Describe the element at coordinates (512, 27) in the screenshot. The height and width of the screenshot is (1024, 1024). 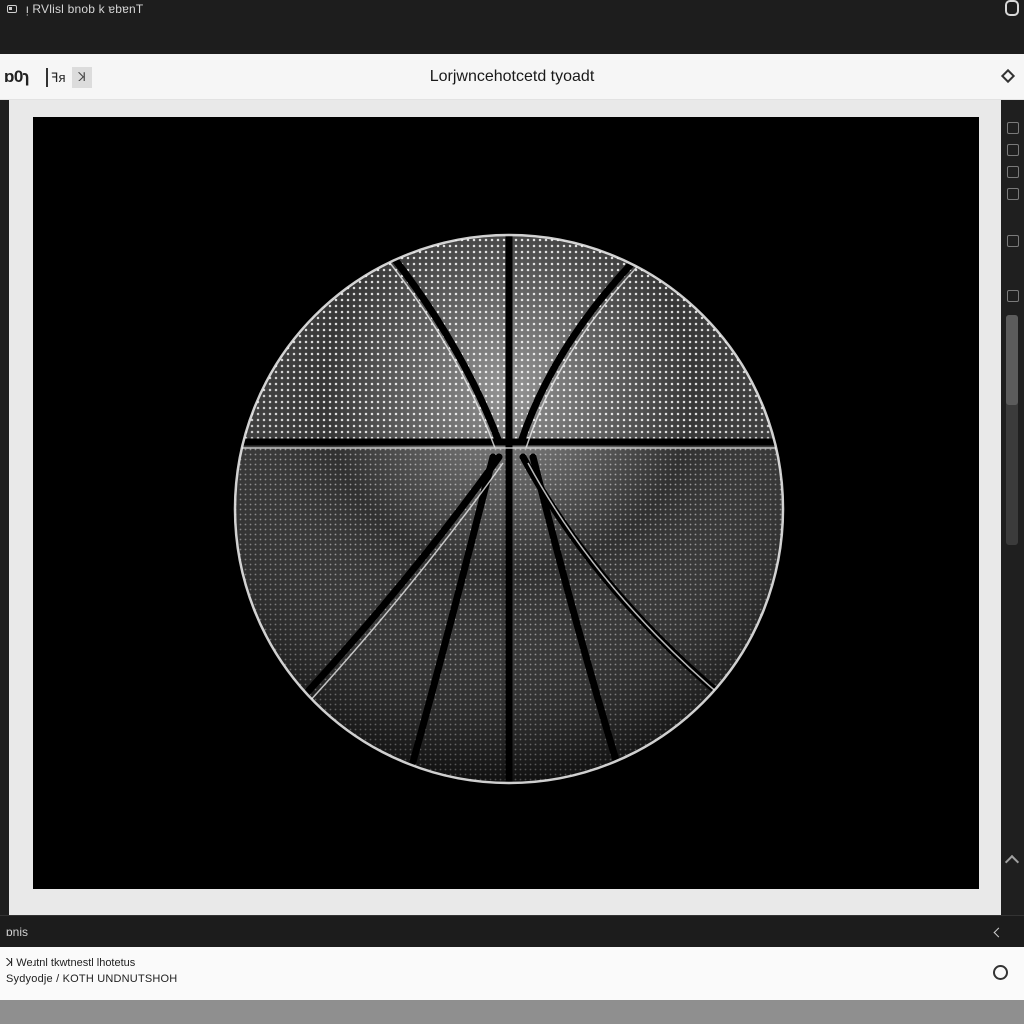
I see `system-title-bar: ᴉ RVlisl bnob k ɐbɐnT` at that location.